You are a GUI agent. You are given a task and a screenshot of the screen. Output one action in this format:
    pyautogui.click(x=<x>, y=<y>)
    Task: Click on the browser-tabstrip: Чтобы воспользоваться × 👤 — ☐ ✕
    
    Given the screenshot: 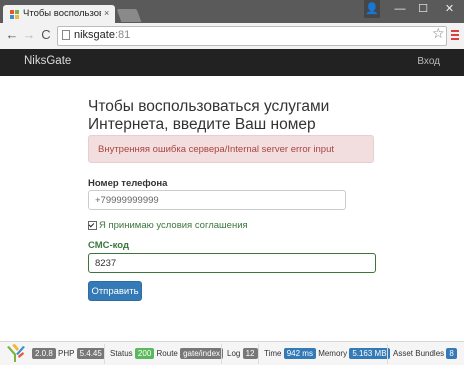 What is the action you would take?
    pyautogui.click(x=232, y=11)
    